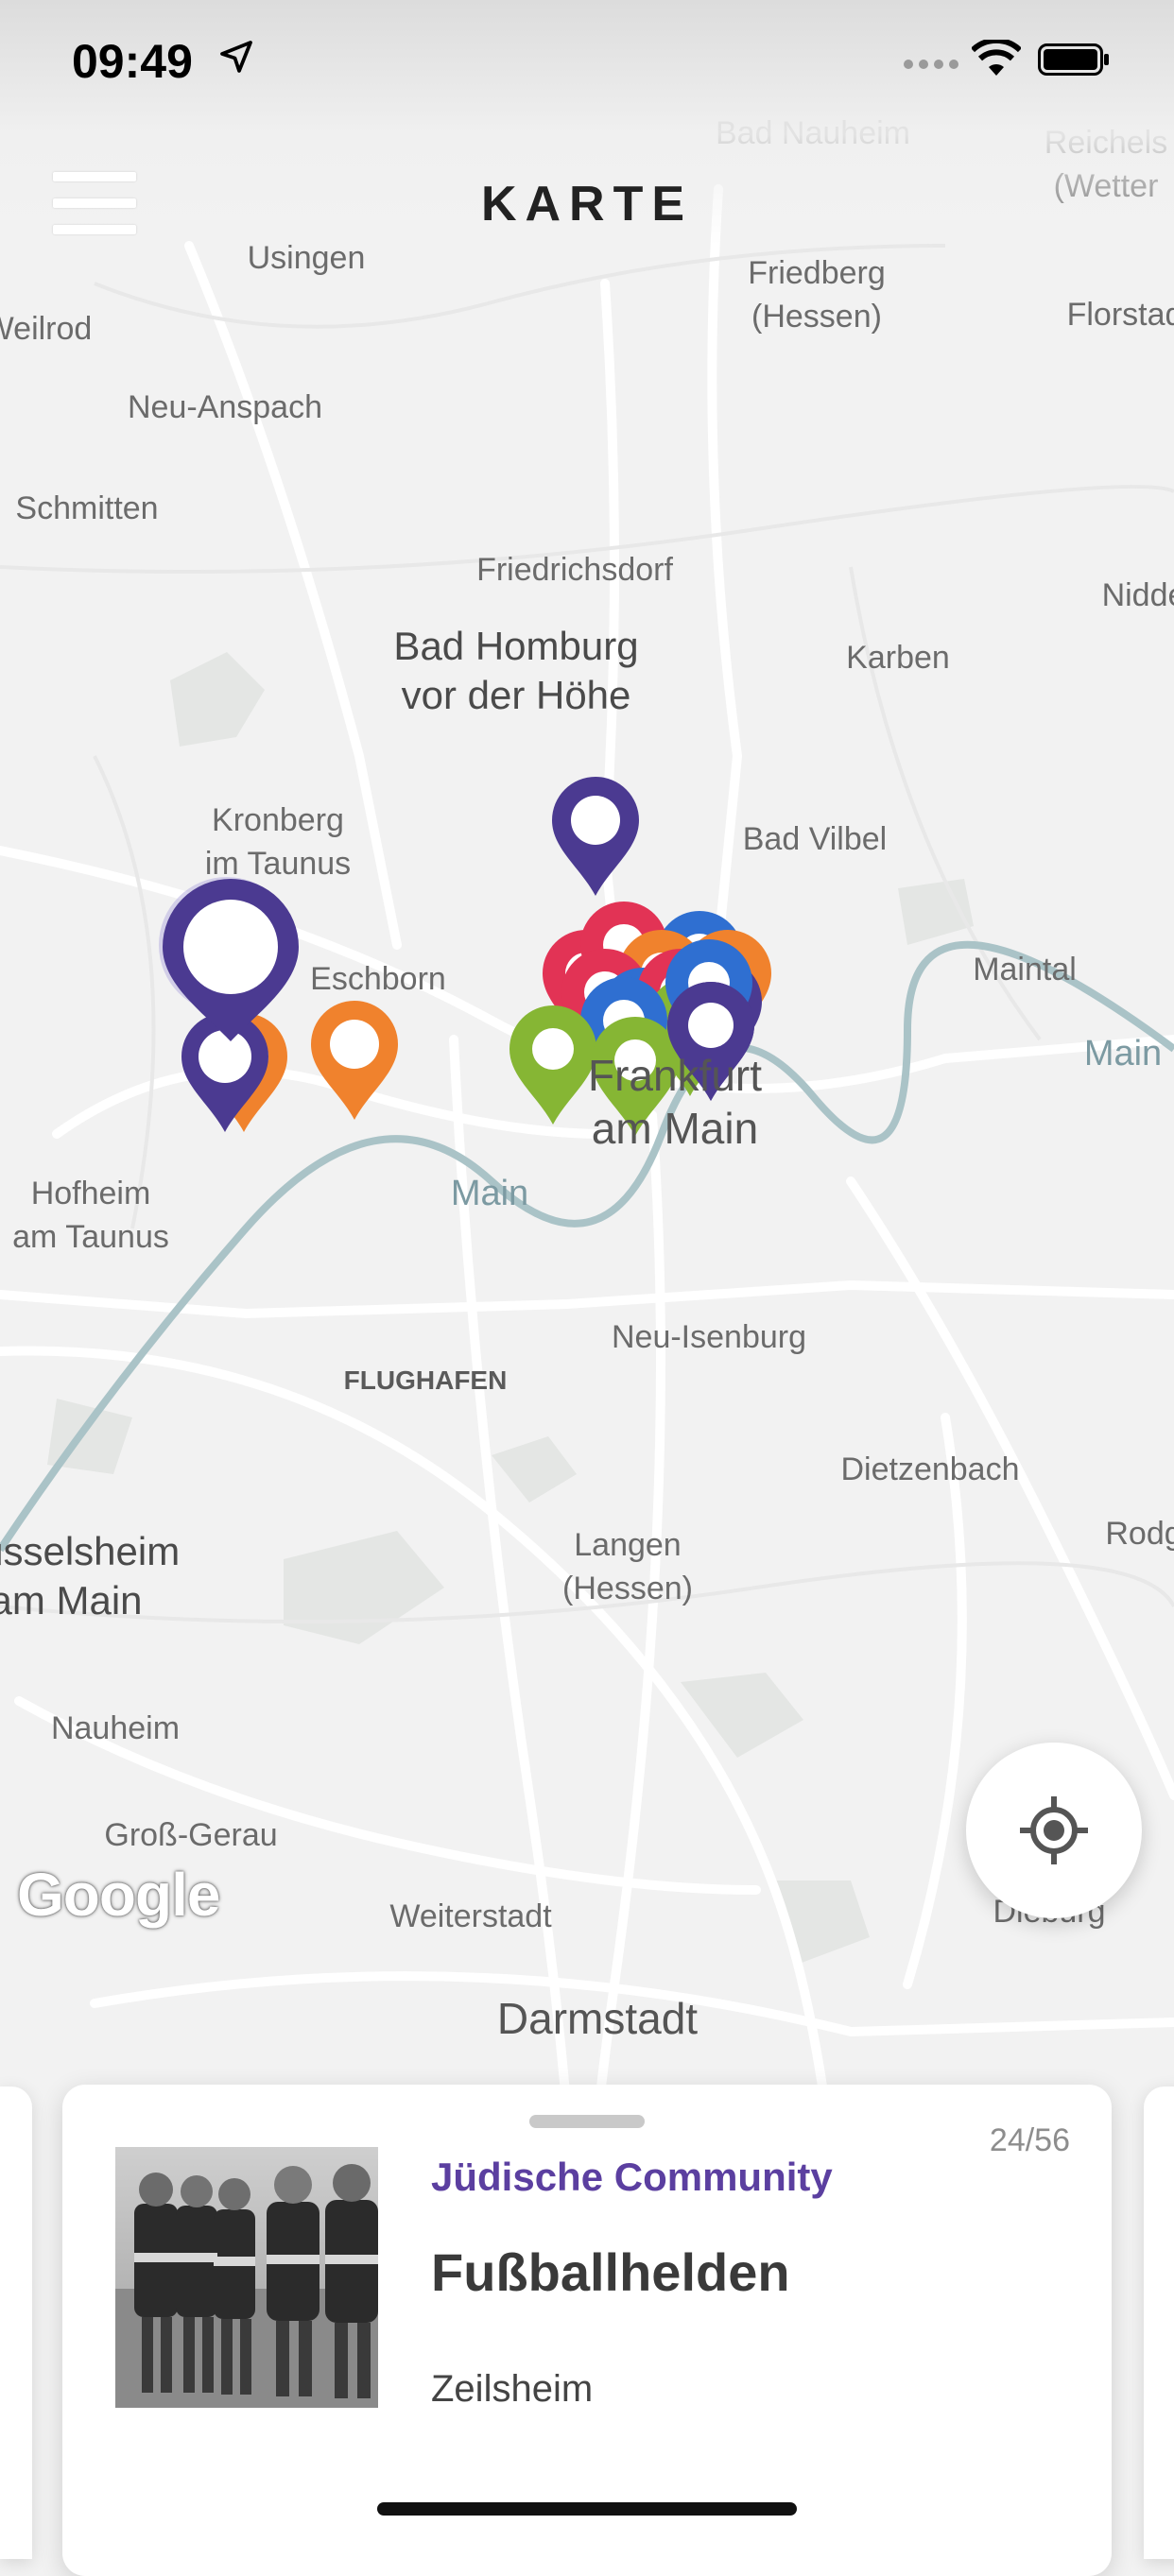 The image size is (1174, 2576). What do you see at coordinates (709, 1337) in the screenshot?
I see `map-place-label: Neu-Isenburg` at bounding box center [709, 1337].